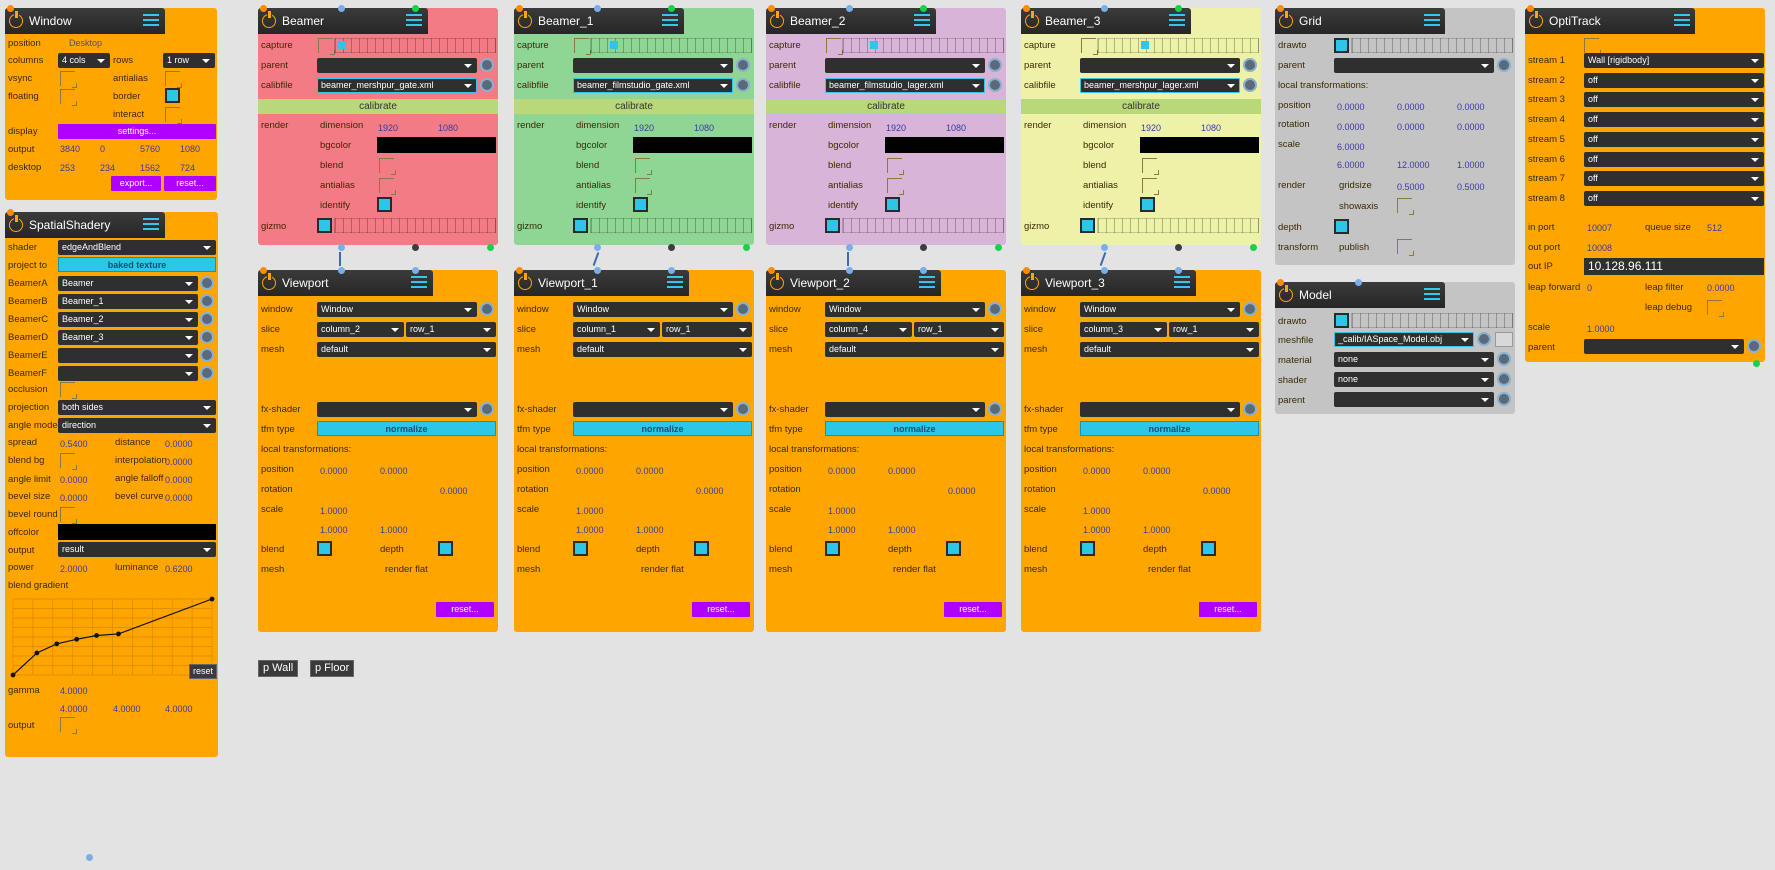 Image resolution: width=1775 pixels, height=870 pixels. What do you see at coordinates (599, 21) in the screenshot?
I see `panel-header: Beamer_1` at bounding box center [599, 21].